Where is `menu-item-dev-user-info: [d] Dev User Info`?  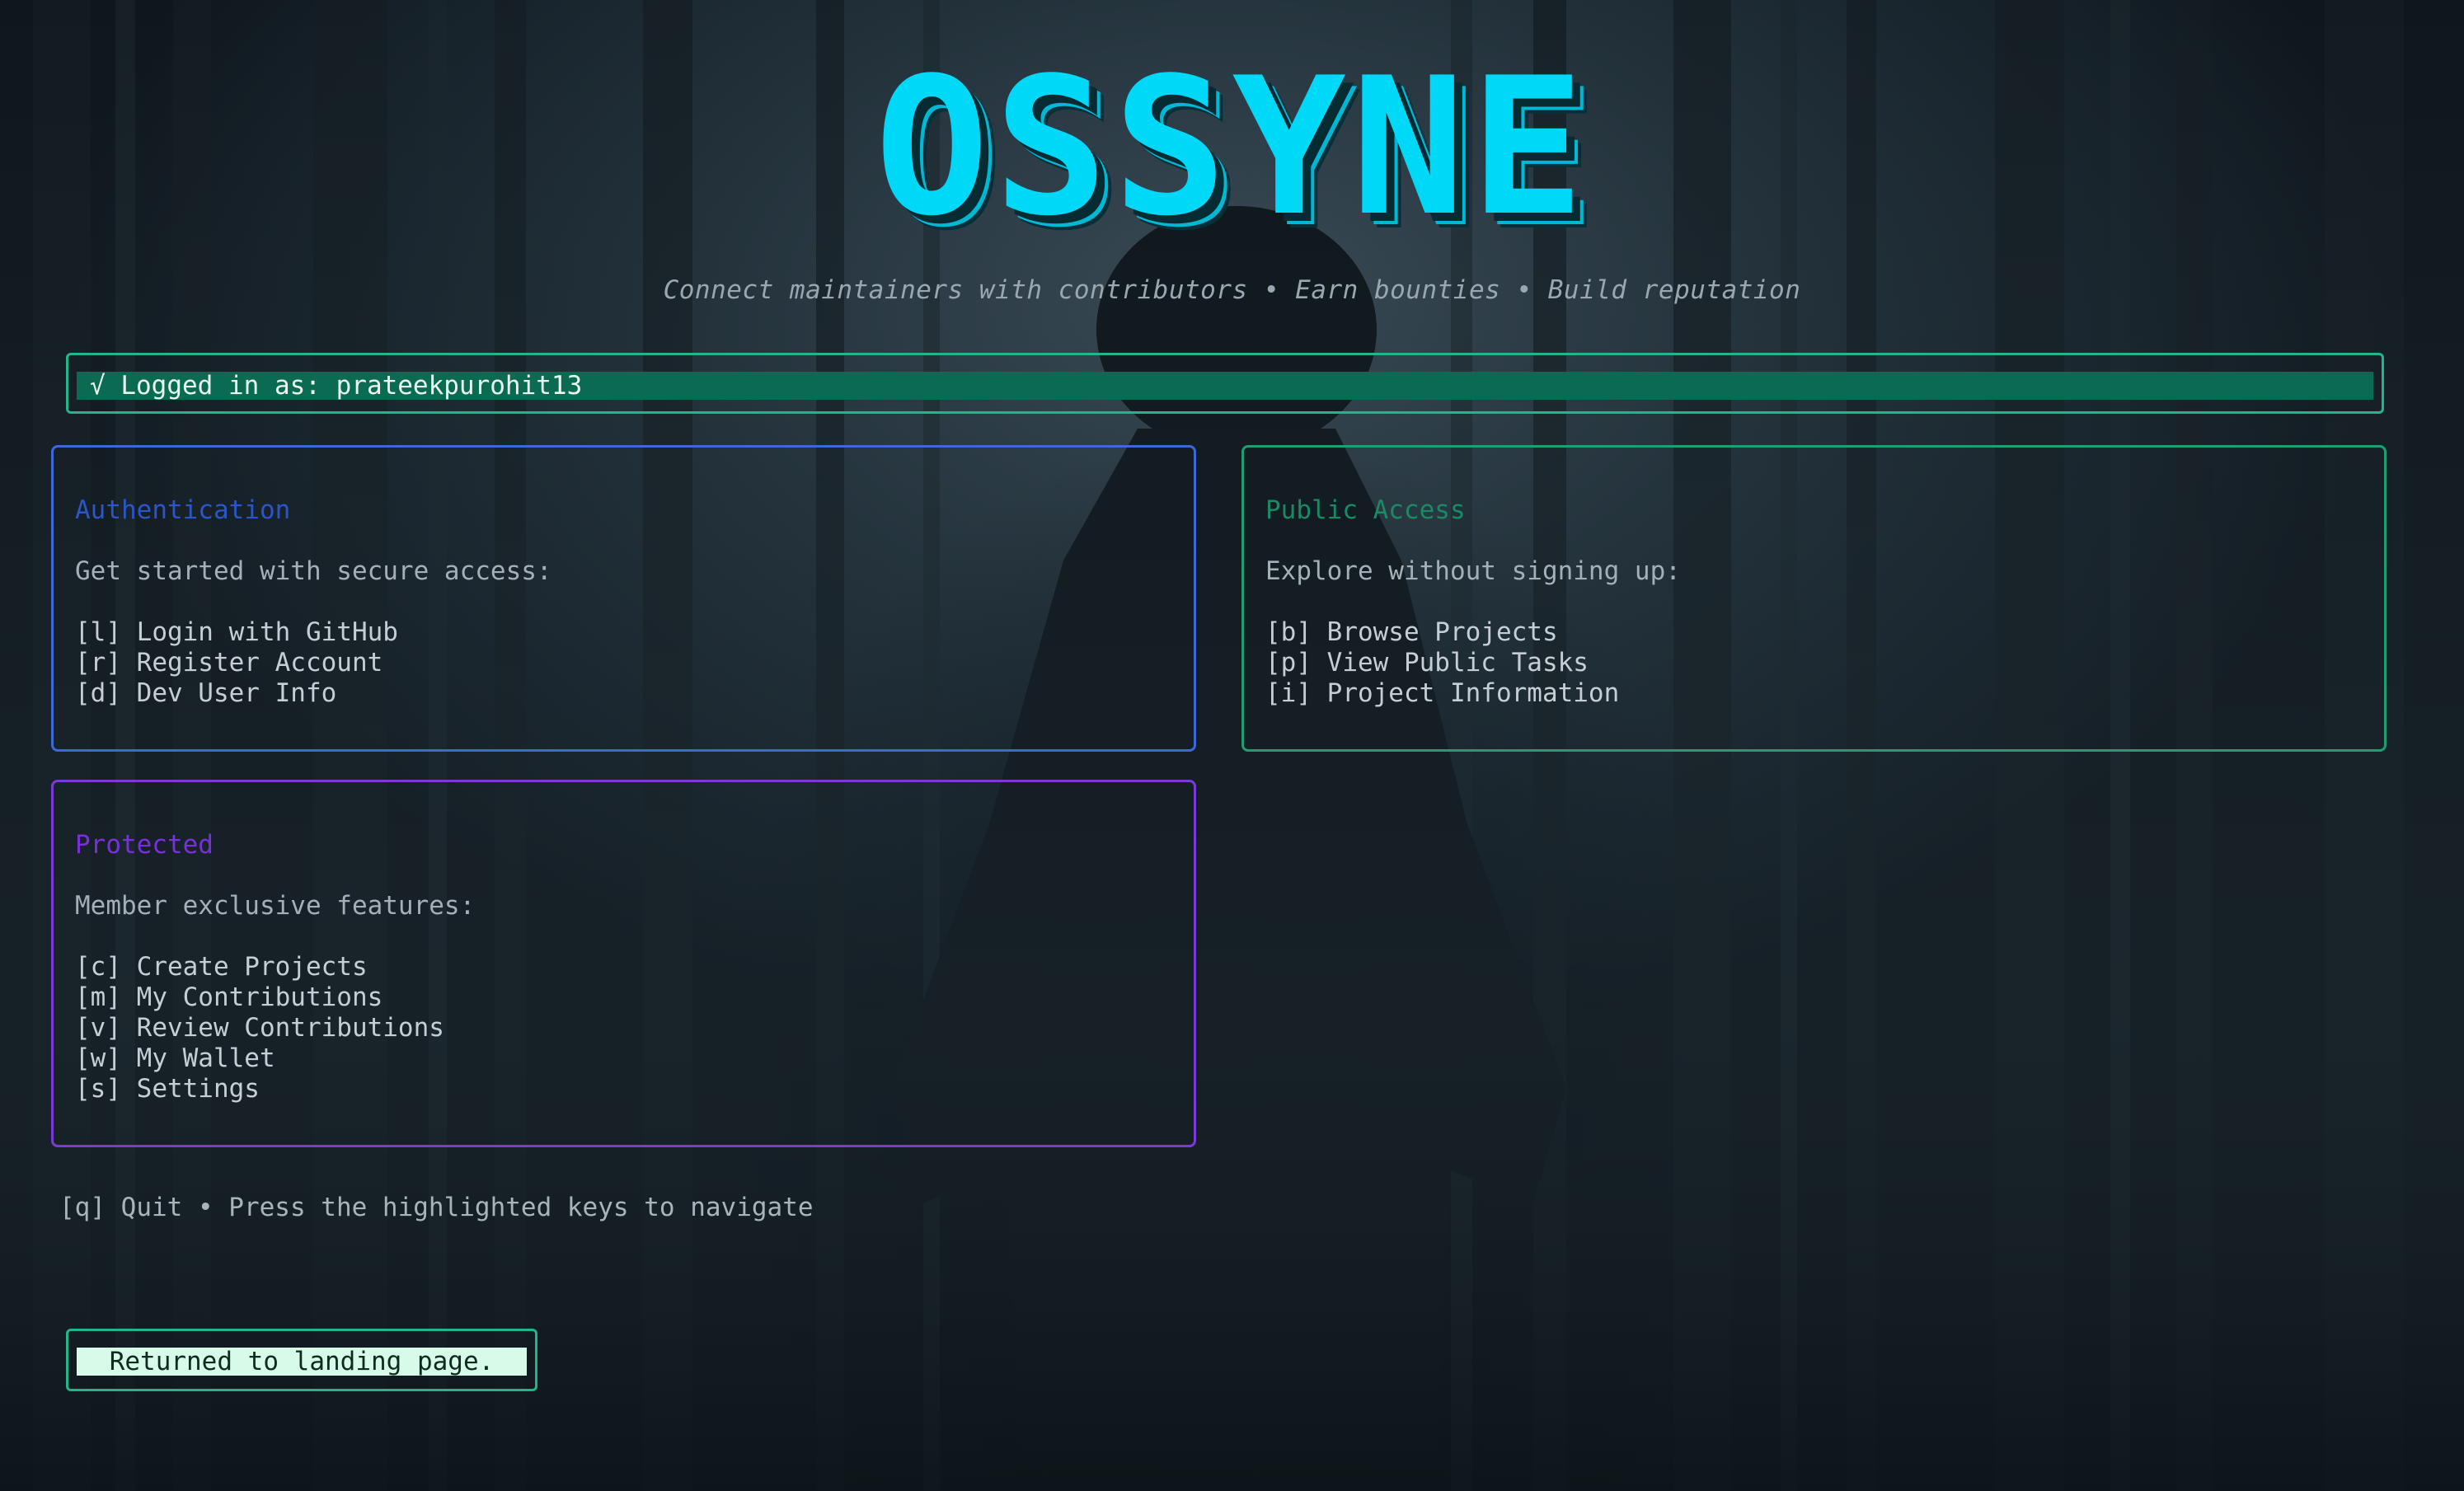 menu-item-dev-user-info: [d] Dev User Info is located at coordinates (634, 693).